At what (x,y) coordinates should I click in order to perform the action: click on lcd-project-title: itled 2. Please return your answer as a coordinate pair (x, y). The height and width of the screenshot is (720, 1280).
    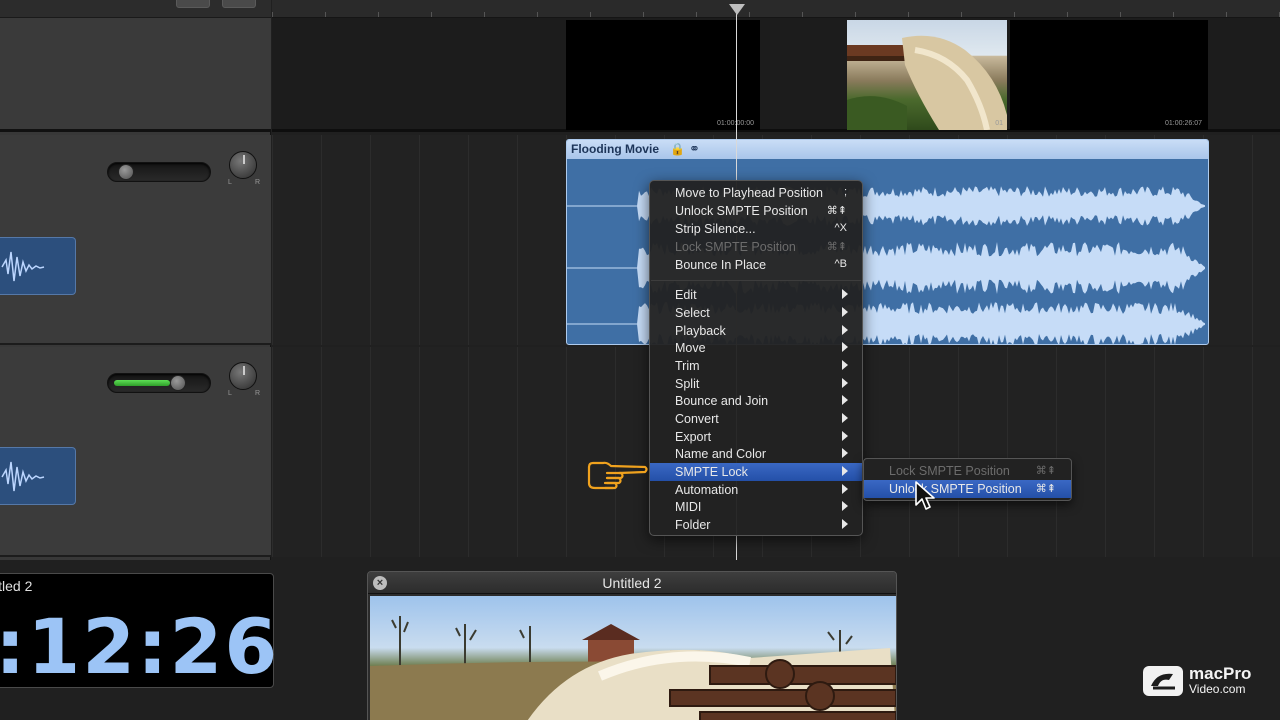
    Looking at the image, I should click on (16, 586).